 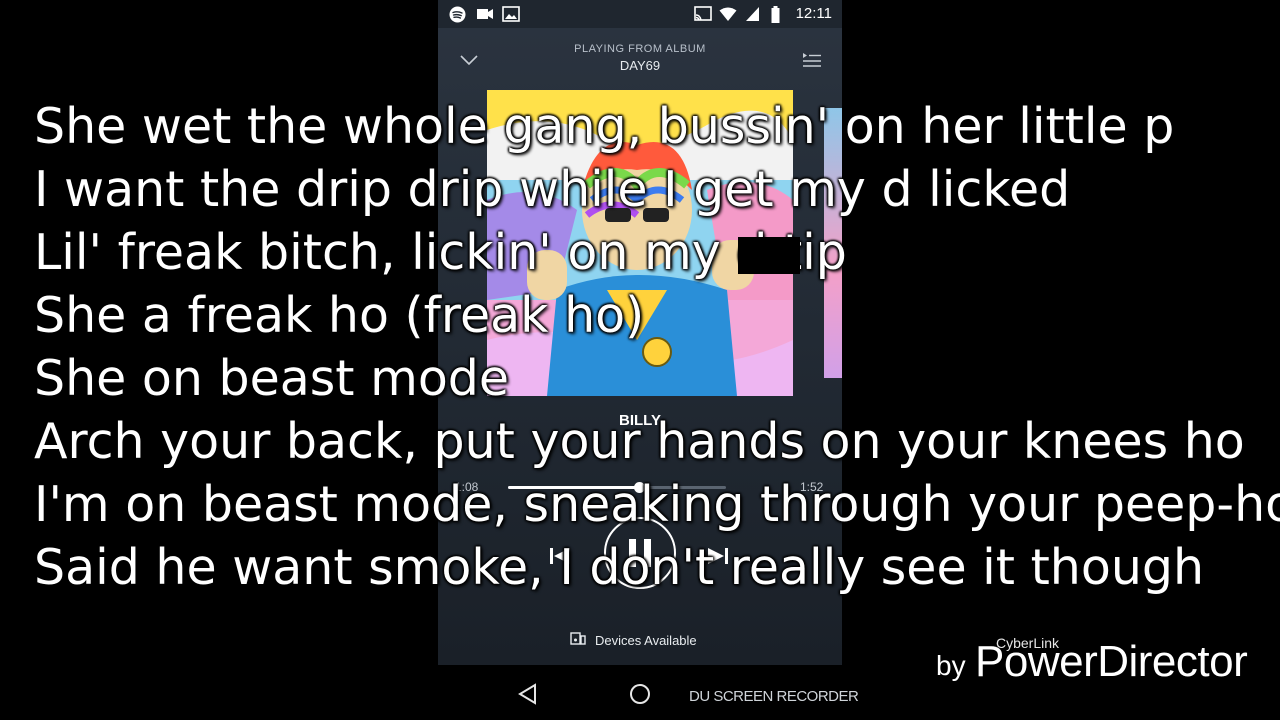 What do you see at coordinates (752, 16) in the screenshot?
I see `signal-icon` at bounding box center [752, 16].